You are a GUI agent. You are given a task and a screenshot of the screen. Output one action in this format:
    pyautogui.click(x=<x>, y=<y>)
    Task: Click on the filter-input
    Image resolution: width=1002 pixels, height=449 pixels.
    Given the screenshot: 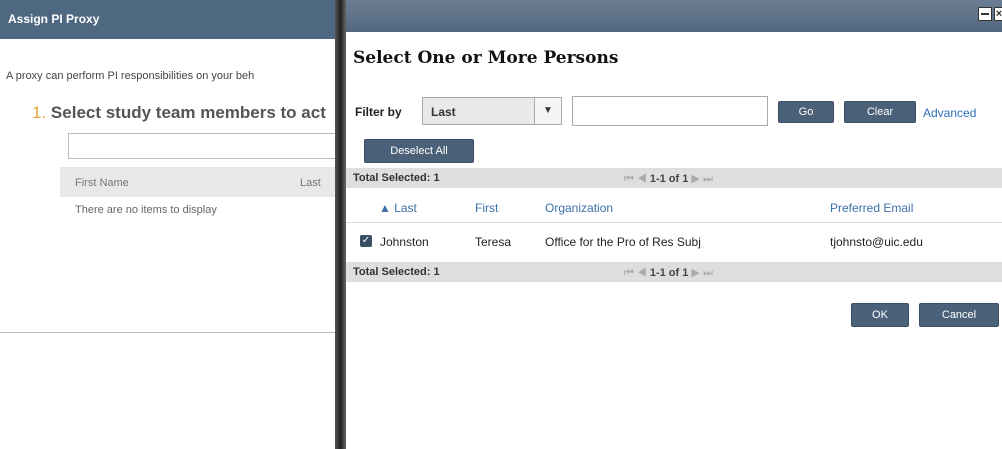 What is the action you would take?
    pyautogui.click(x=670, y=111)
    